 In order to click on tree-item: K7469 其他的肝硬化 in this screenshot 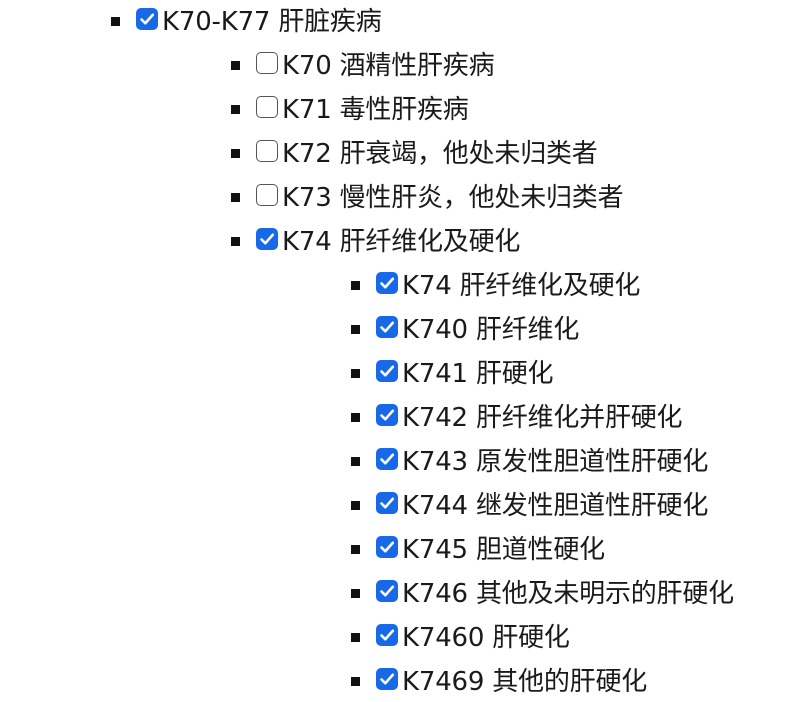, I will do `click(405, 681)`.